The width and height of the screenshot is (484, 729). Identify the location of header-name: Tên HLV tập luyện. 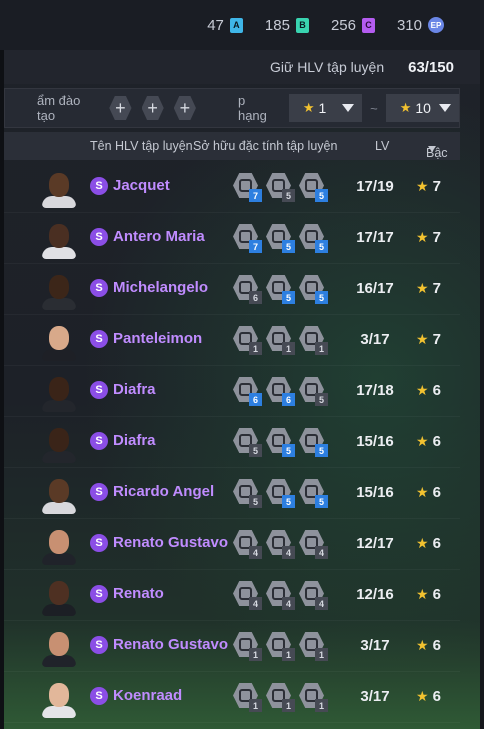
(141, 146).